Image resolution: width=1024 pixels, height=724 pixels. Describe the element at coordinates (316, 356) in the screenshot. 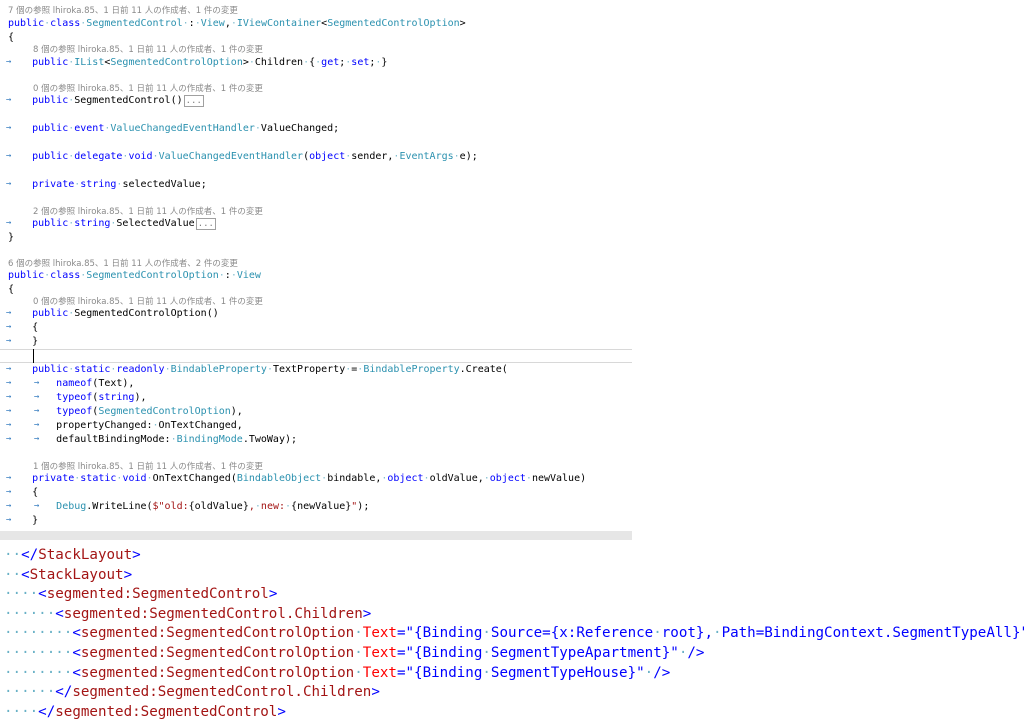

I see `current-line-highlight` at that location.